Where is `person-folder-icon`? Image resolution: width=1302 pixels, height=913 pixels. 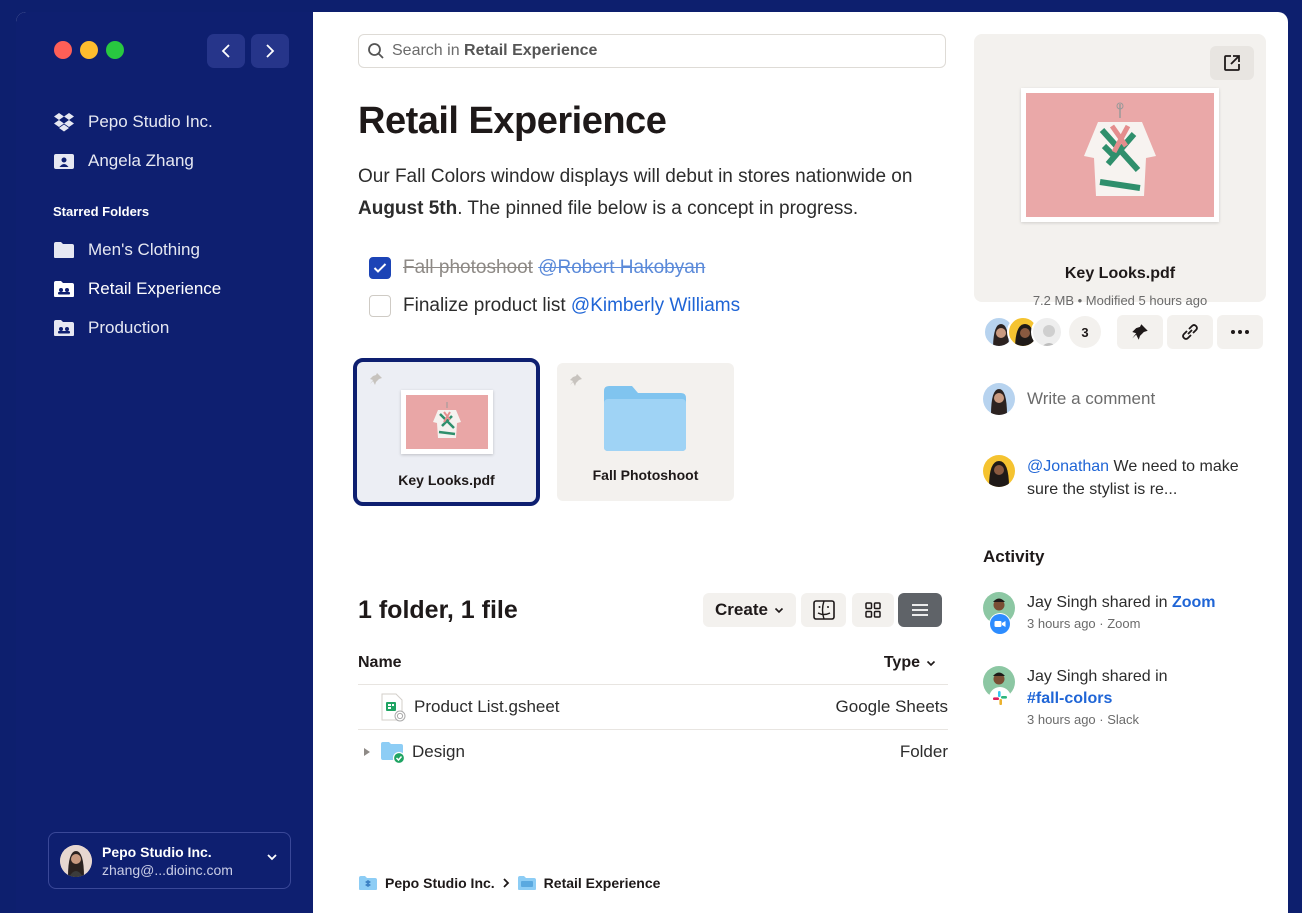
person-folder-icon is located at coordinates (64, 161).